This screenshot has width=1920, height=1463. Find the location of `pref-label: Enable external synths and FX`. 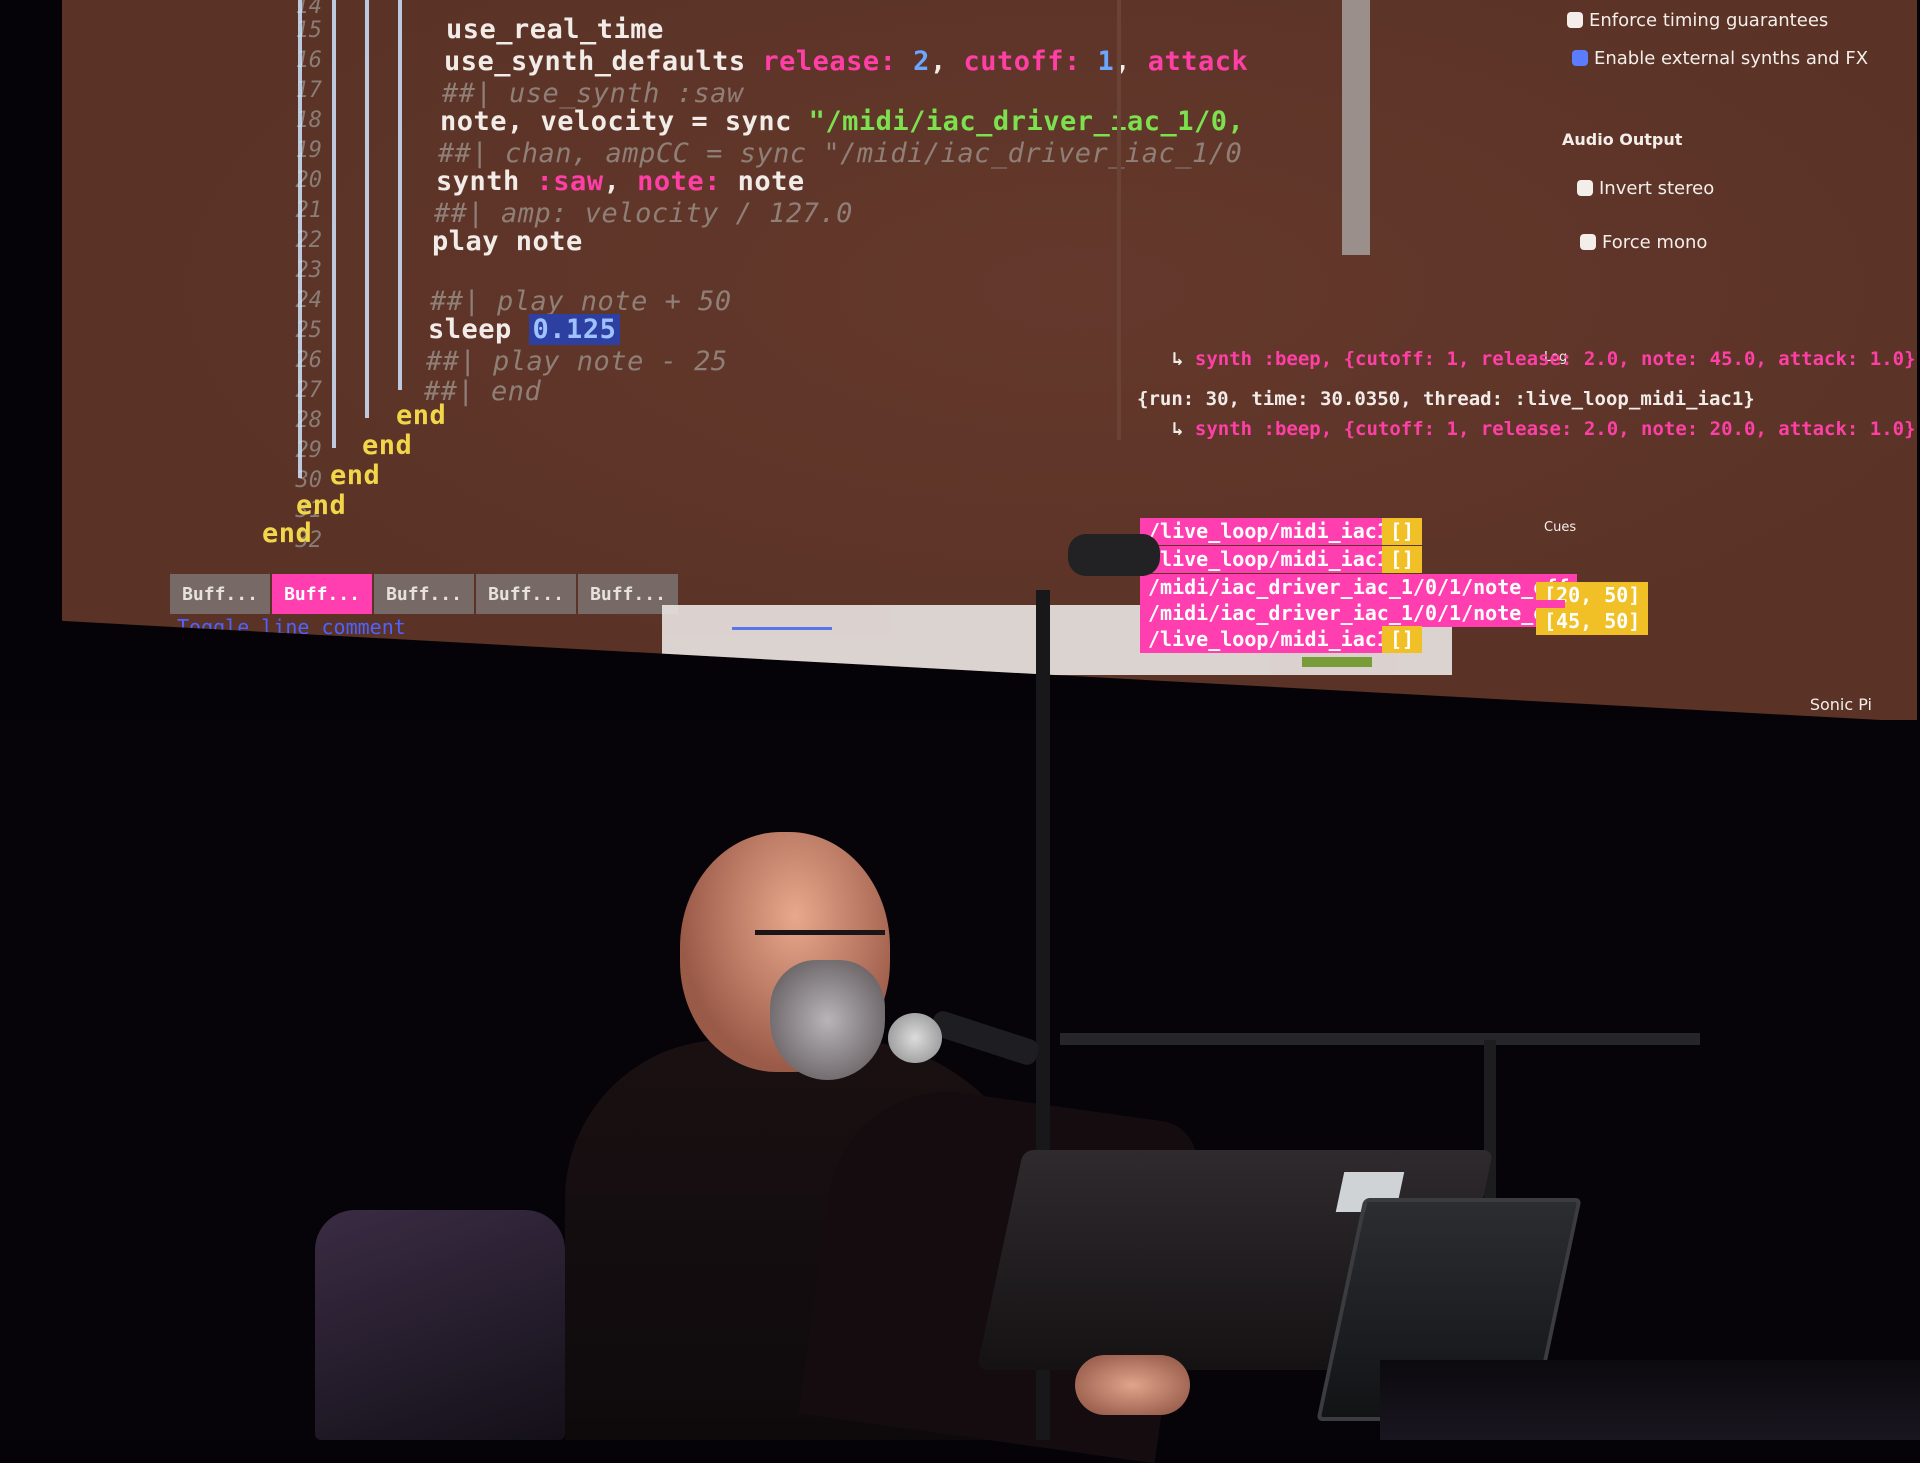

pref-label: Enable external synths and FX is located at coordinates (1731, 58).